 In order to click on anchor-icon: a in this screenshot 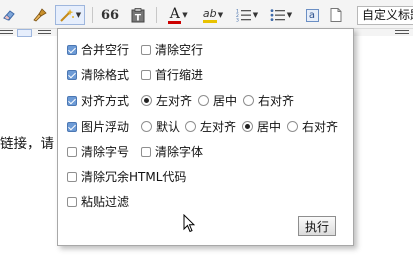, I will do `click(312, 15)`.